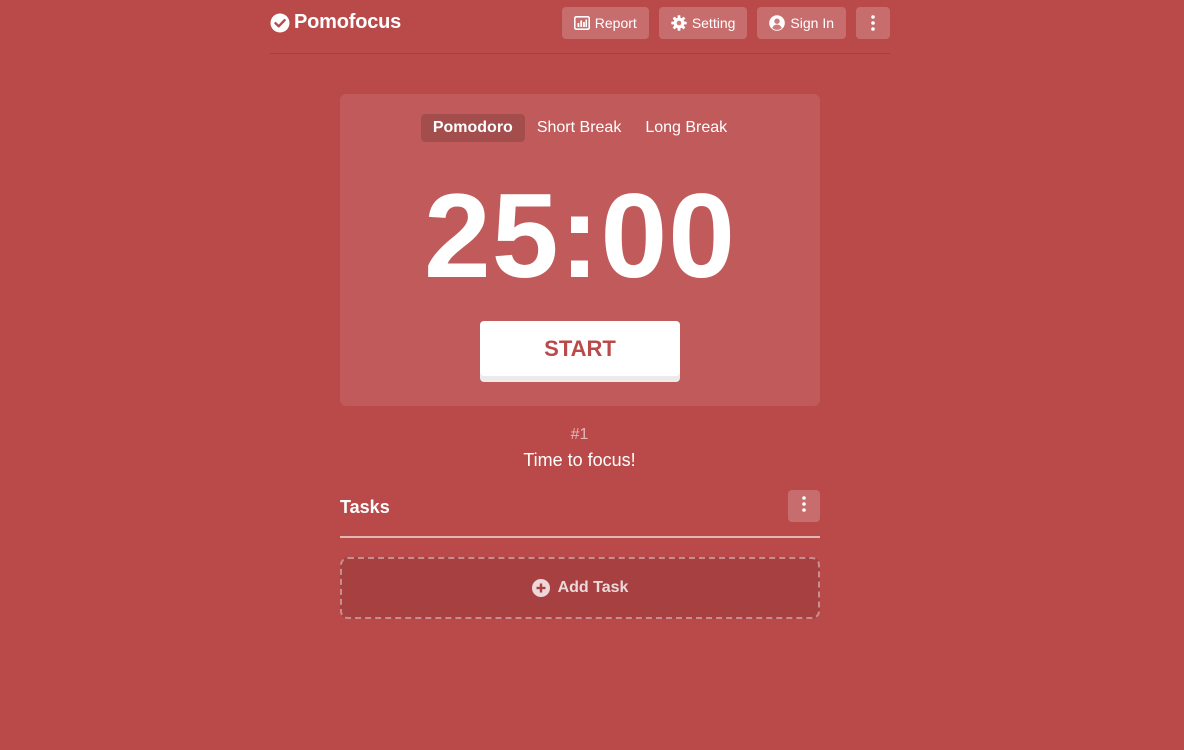 This screenshot has width=1184, height=750. I want to click on tasks-header: Tasks, so click(580, 514).